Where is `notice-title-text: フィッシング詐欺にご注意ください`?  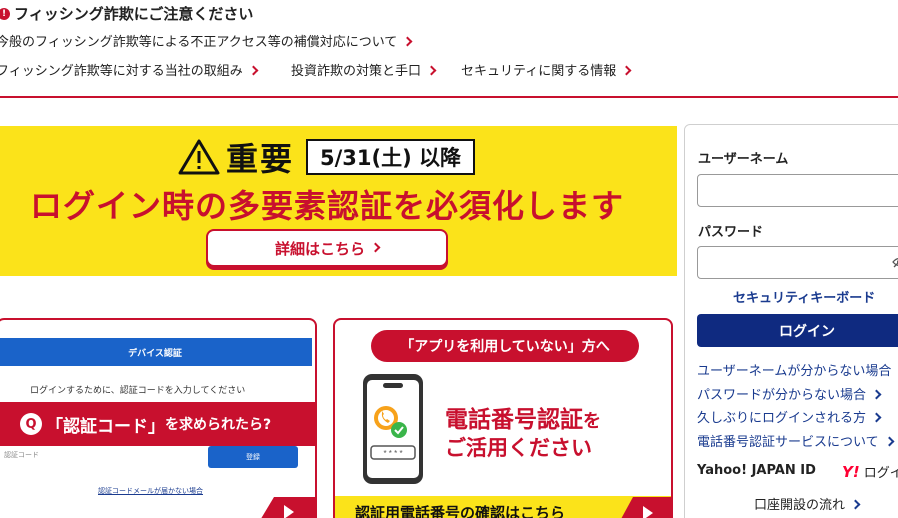
notice-title-text: フィッシング詐欺にご注意ください is located at coordinates (134, 14).